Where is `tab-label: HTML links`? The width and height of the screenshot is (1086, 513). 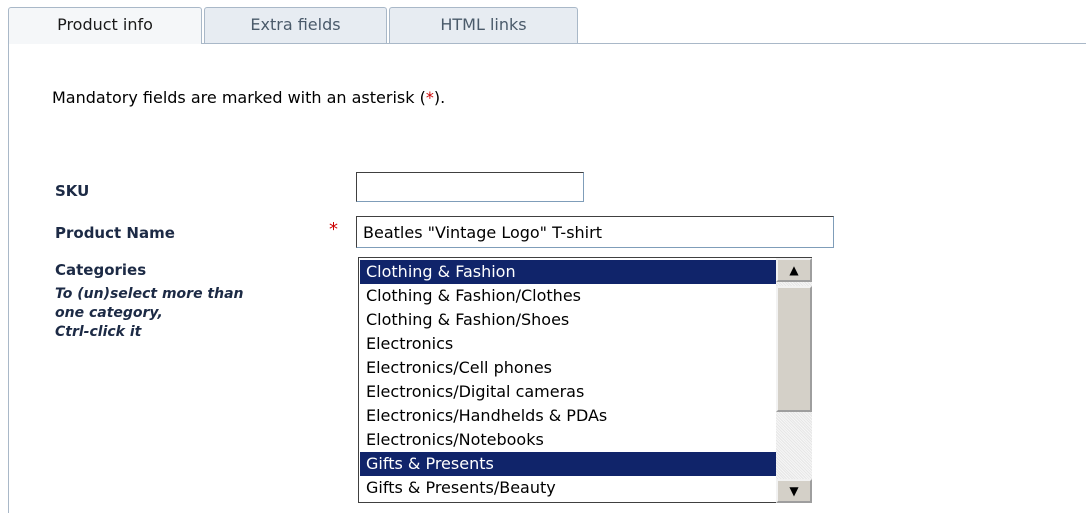
tab-label: HTML links is located at coordinates (483, 24).